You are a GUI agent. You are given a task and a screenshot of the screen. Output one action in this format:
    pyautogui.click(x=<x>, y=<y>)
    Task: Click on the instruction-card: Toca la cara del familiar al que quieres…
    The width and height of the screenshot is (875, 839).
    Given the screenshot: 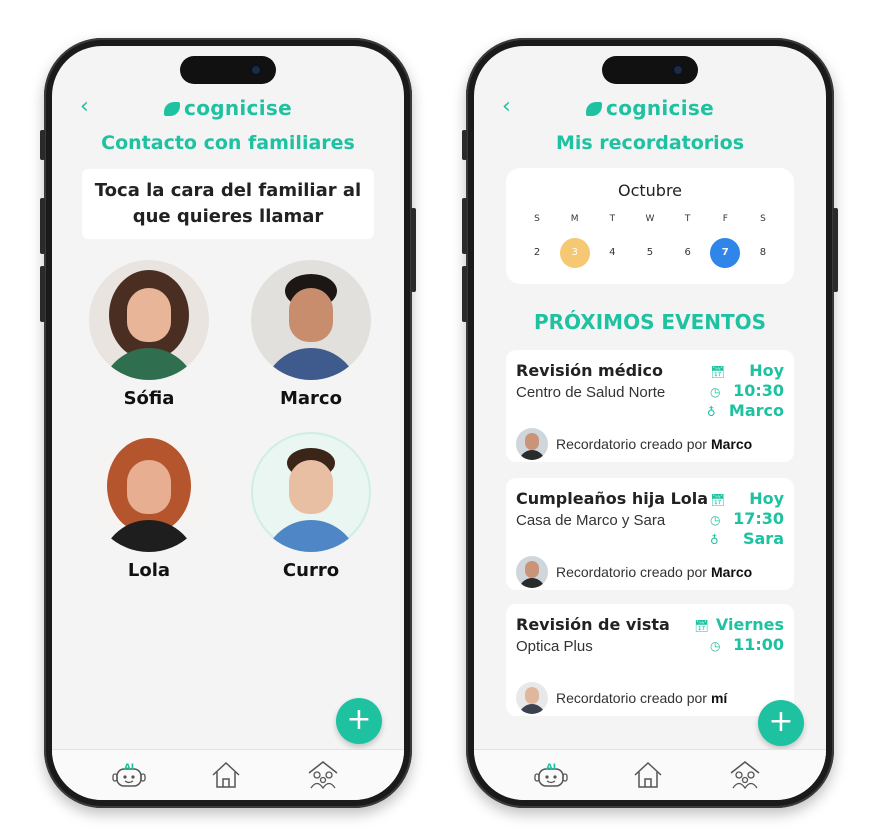 What is the action you would take?
    pyautogui.click(x=228, y=204)
    